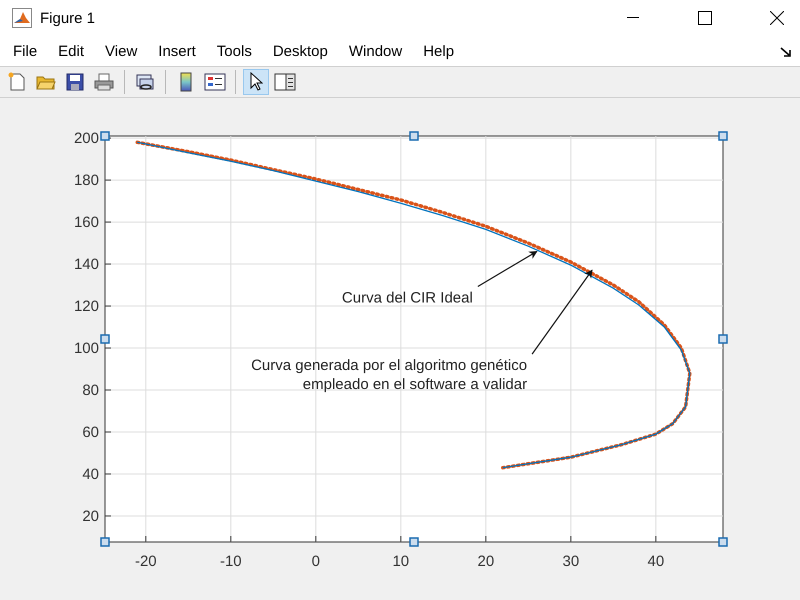 The width and height of the screenshot is (800, 600). What do you see at coordinates (86, 349) in the screenshot?
I see `y-tick-label: 100` at bounding box center [86, 349].